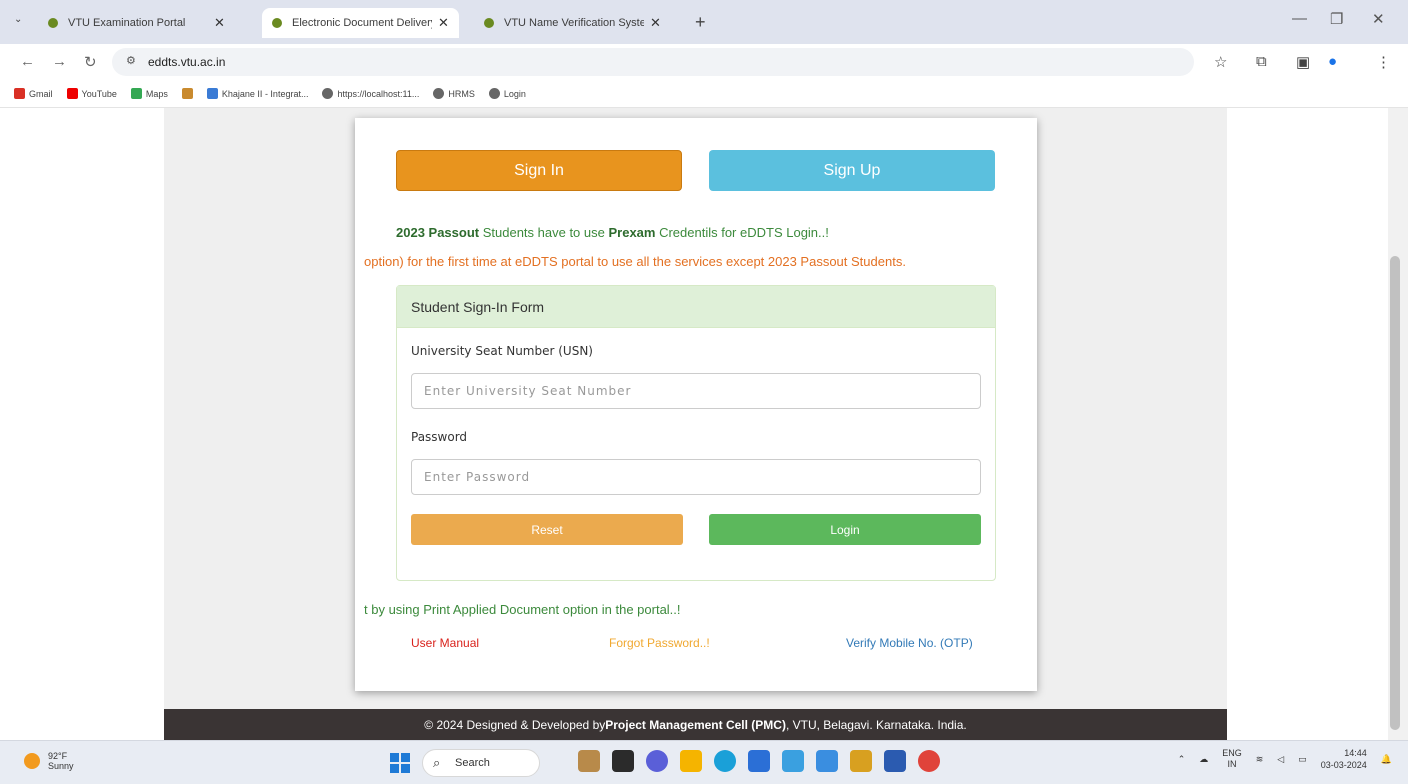 This screenshot has width=1408, height=784. What do you see at coordinates (187, 62) in the screenshot?
I see `url-text: eddts.vtu.ac.in` at bounding box center [187, 62].